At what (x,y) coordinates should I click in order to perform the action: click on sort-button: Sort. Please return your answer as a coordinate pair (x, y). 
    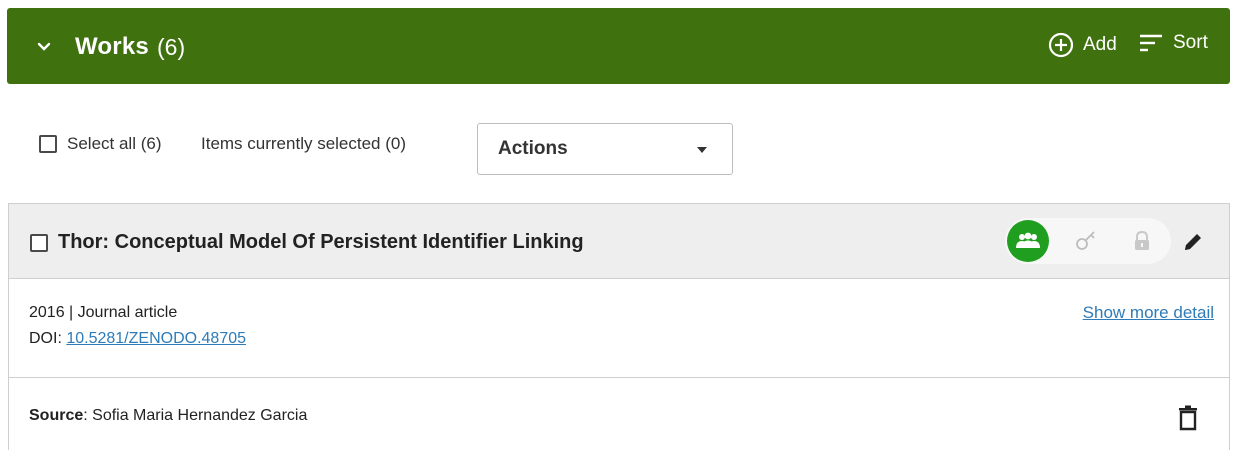
    Looking at the image, I should click on (1173, 43).